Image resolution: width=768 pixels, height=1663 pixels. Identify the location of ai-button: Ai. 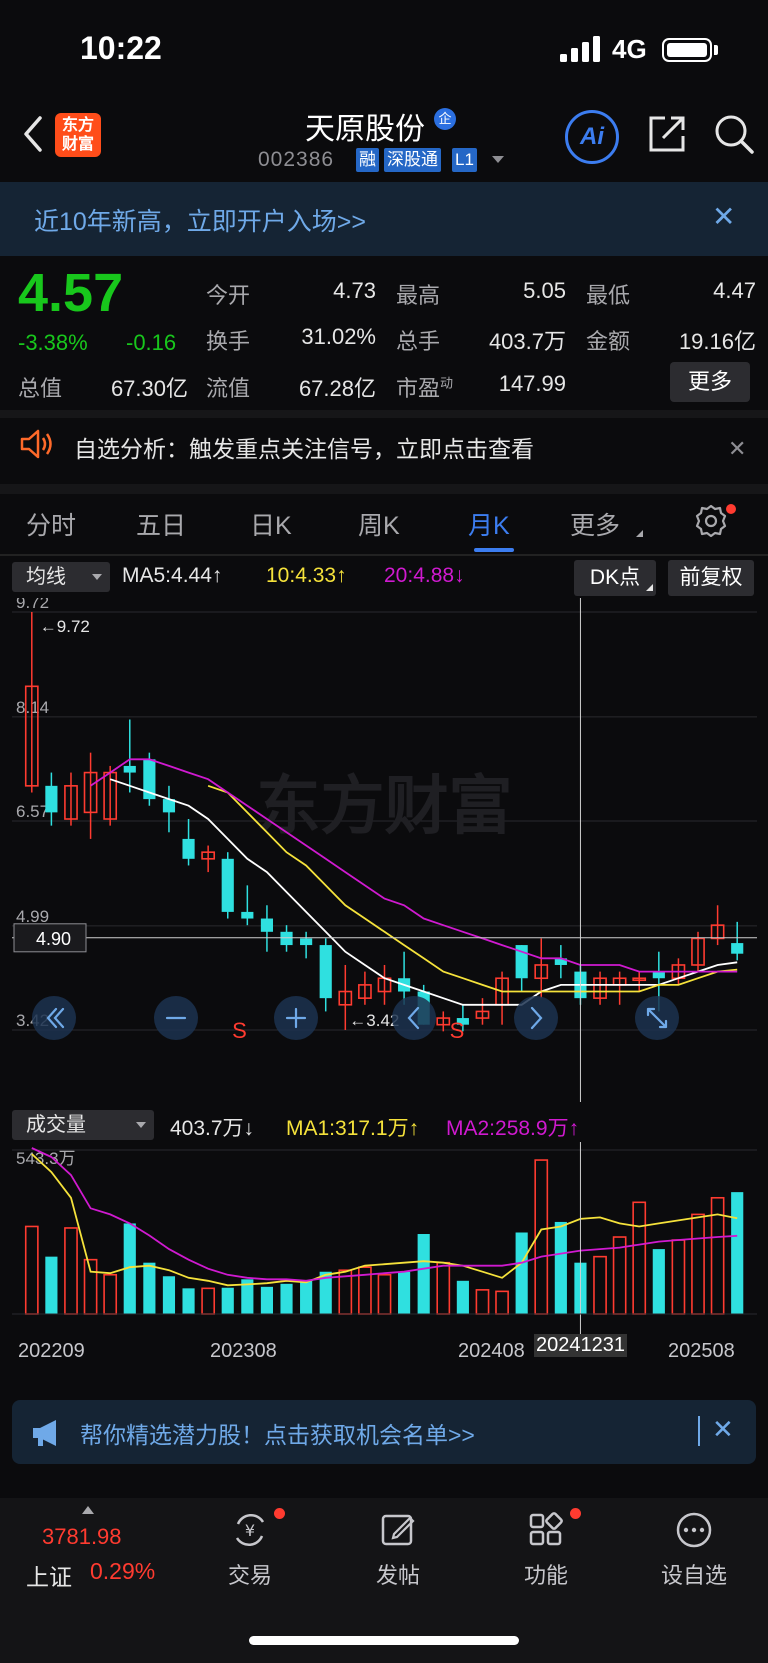
(592, 137).